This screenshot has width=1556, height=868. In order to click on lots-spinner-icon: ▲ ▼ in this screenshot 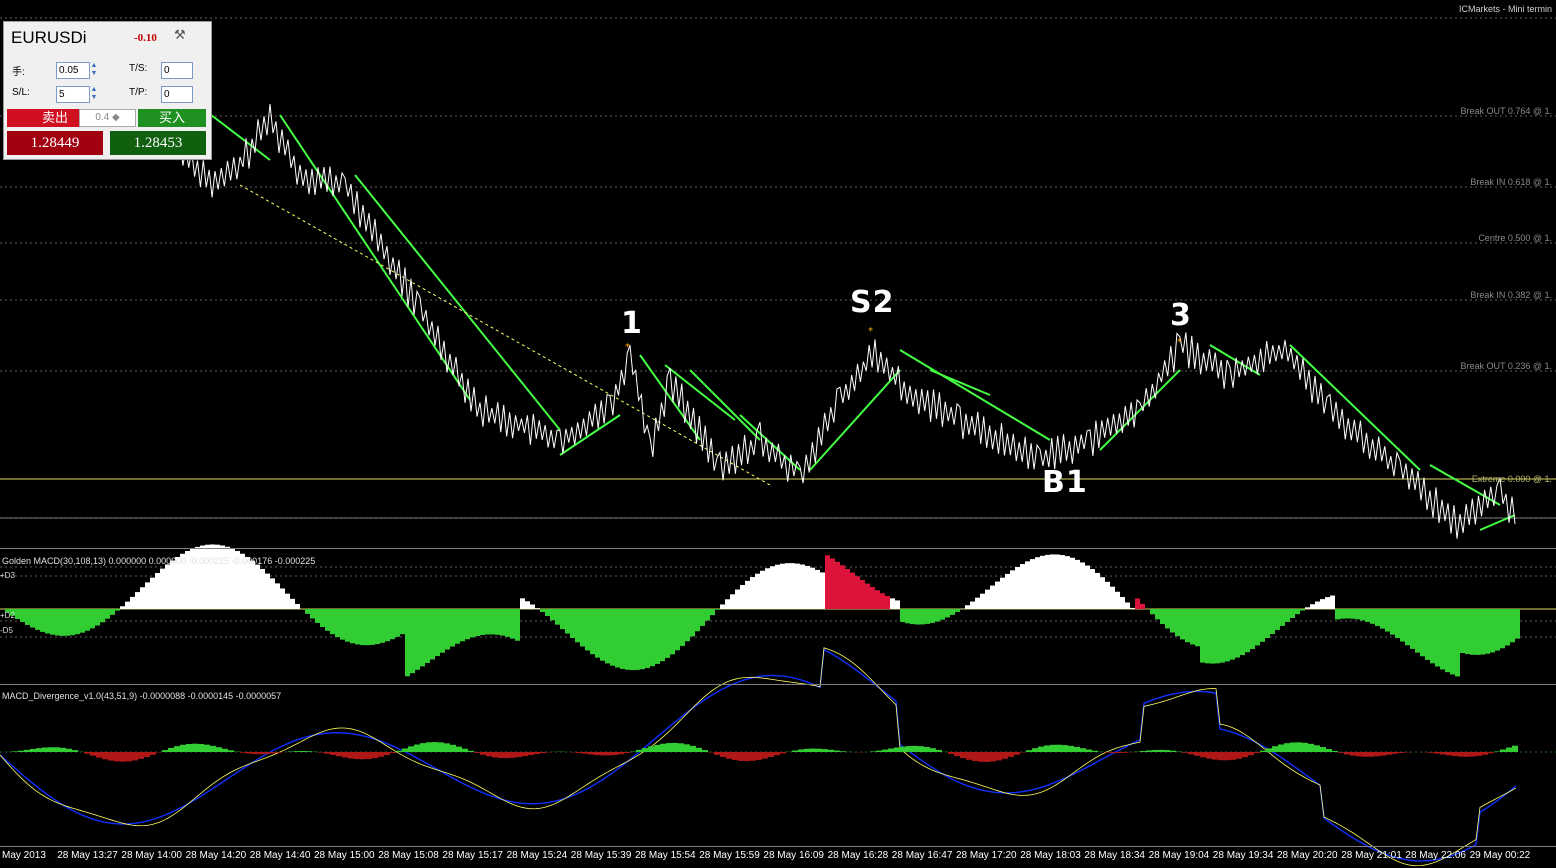, I will do `click(94, 70)`.